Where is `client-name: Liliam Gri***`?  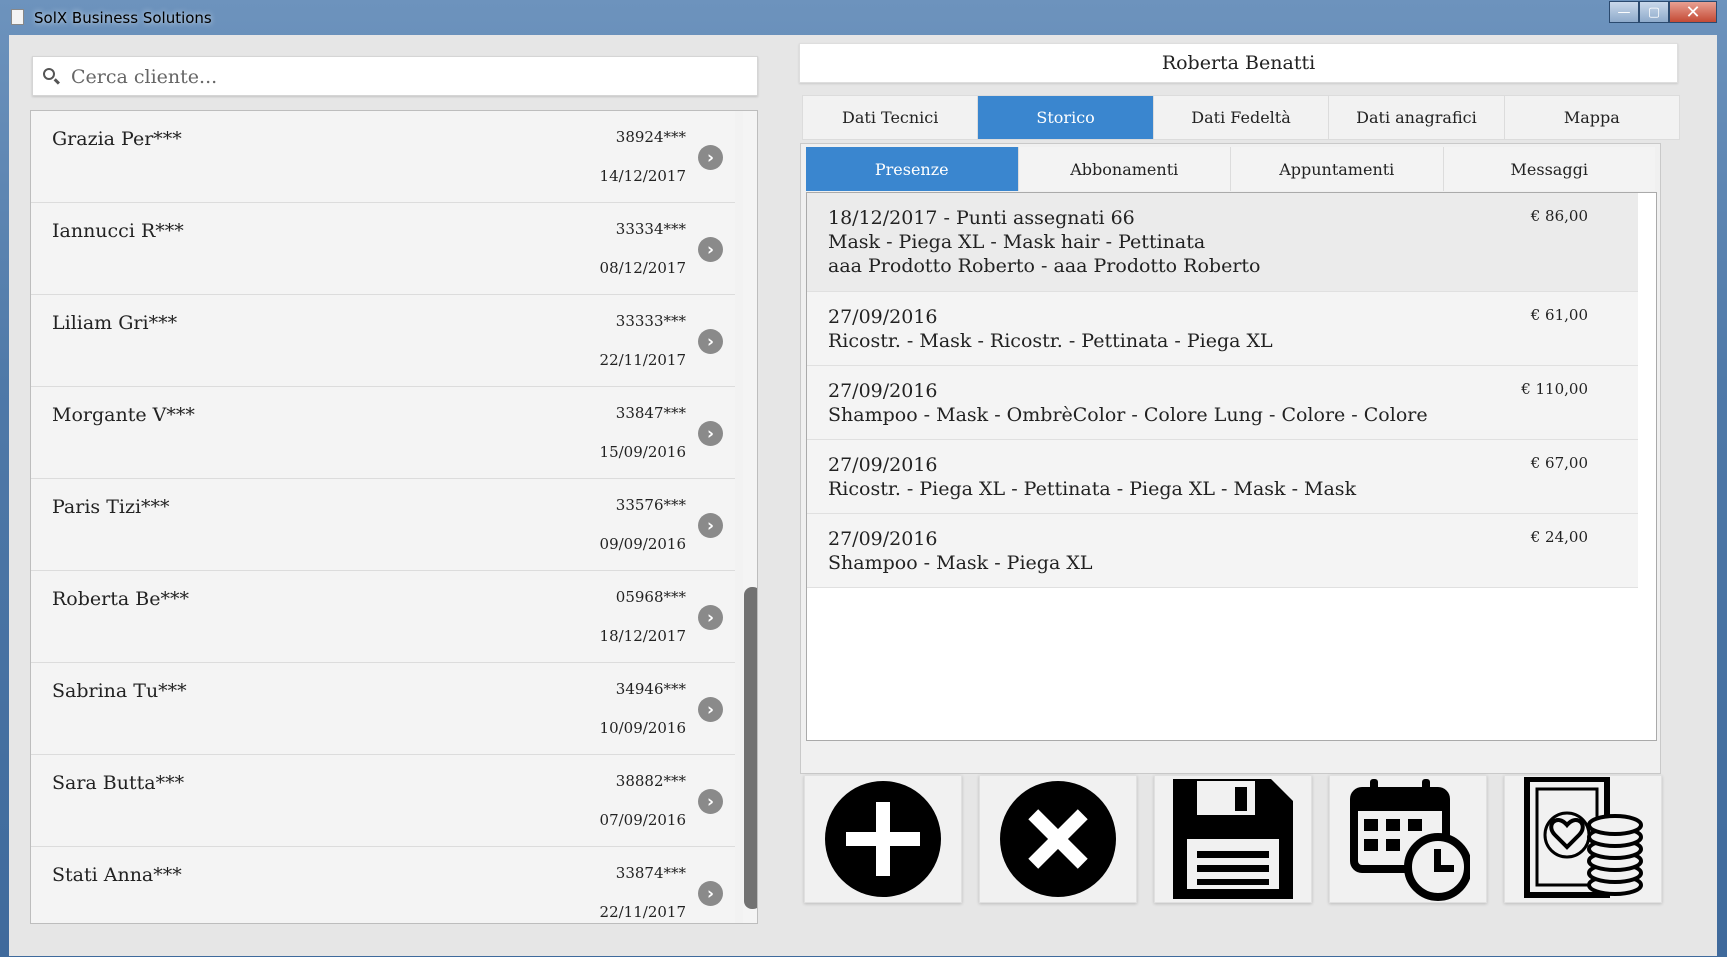
client-name: Liliam Gri*** is located at coordinates (115, 323).